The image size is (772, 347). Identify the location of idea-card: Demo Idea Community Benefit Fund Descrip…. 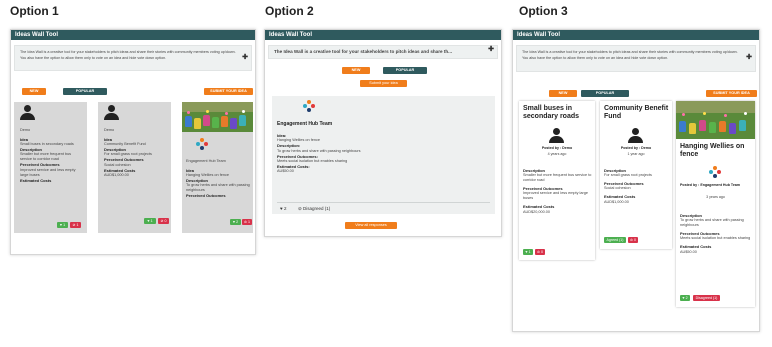
(134, 167).